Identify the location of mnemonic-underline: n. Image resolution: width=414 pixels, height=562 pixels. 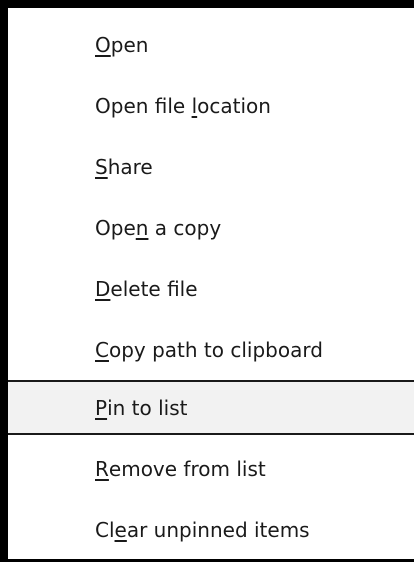
(142, 227).